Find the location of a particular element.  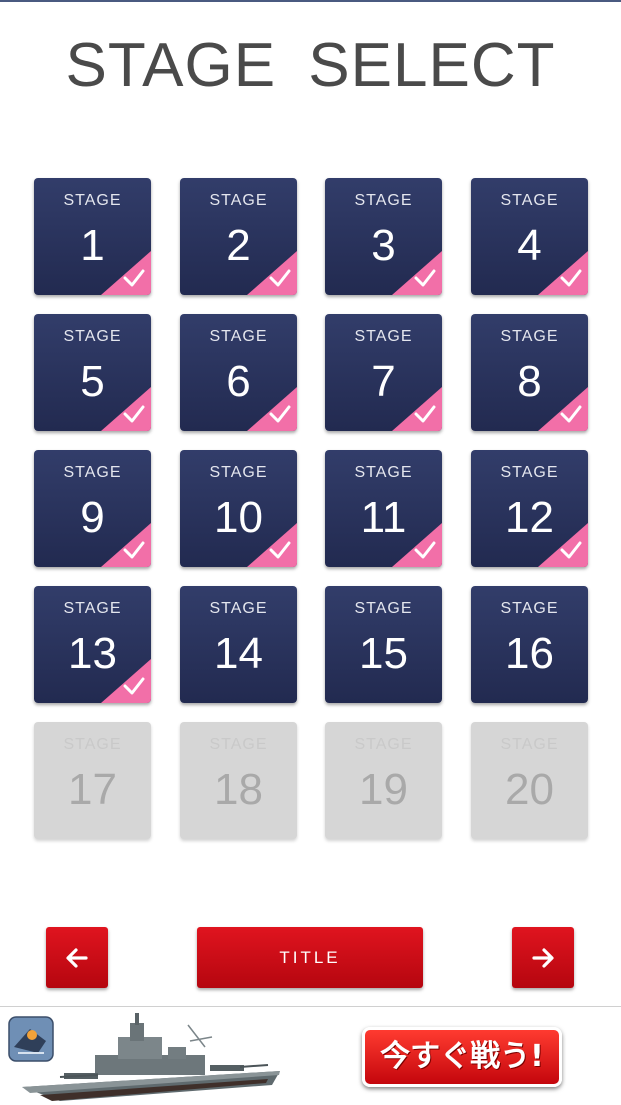

stage-tile-16: STAGE 16 is located at coordinates (529, 644).